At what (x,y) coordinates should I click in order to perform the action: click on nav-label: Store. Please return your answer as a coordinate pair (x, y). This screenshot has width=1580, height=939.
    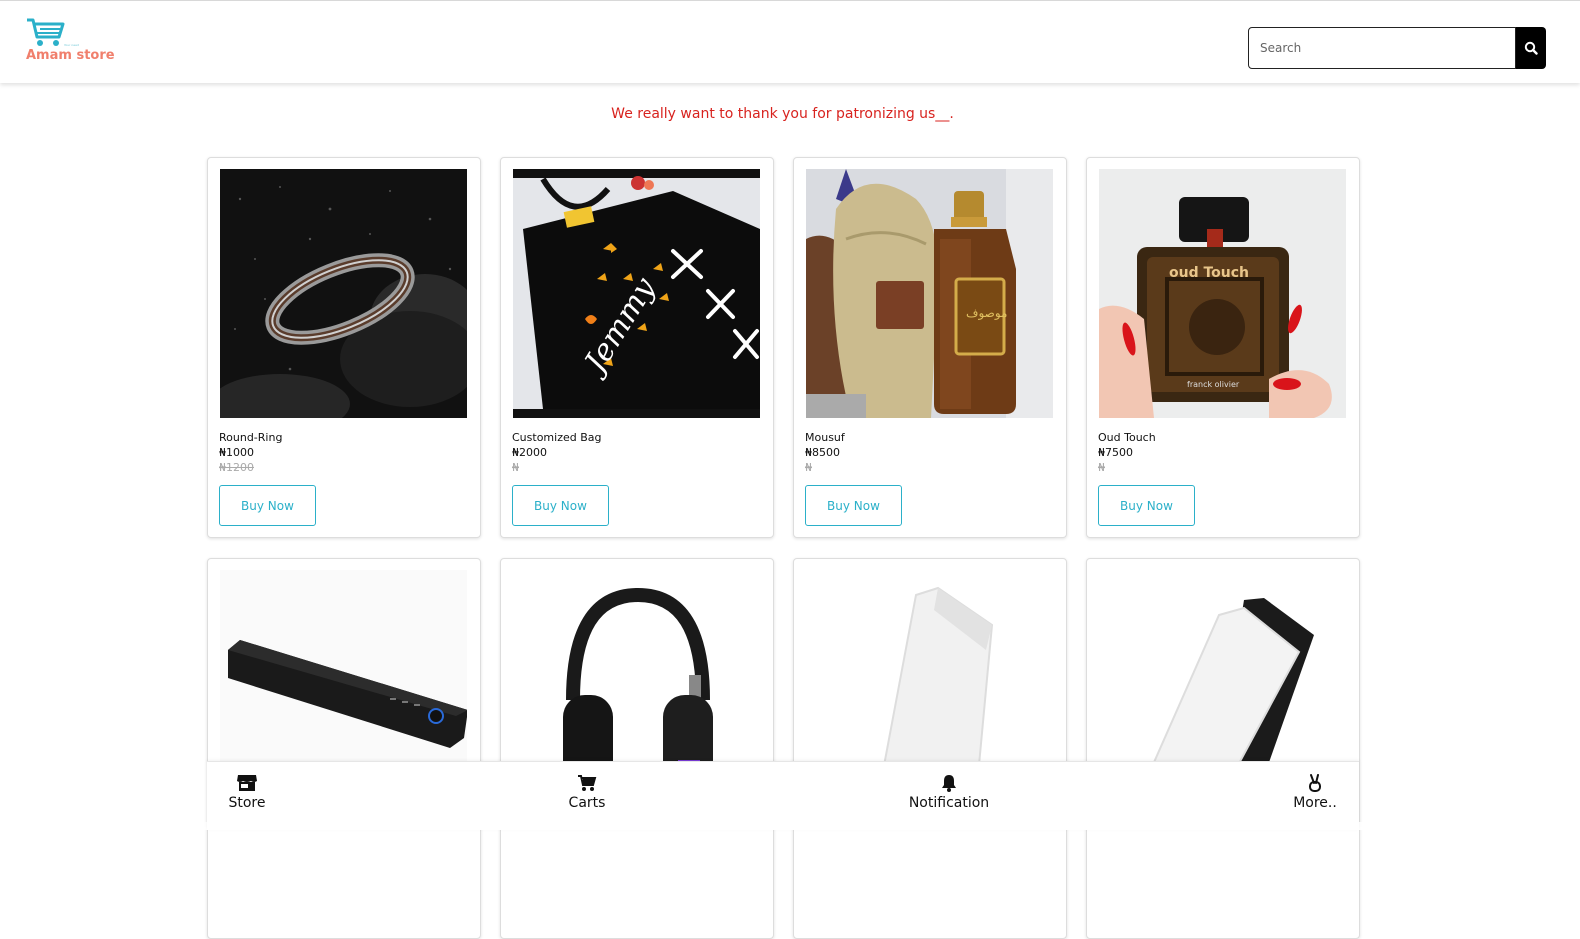
    Looking at the image, I should click on (247, 803).